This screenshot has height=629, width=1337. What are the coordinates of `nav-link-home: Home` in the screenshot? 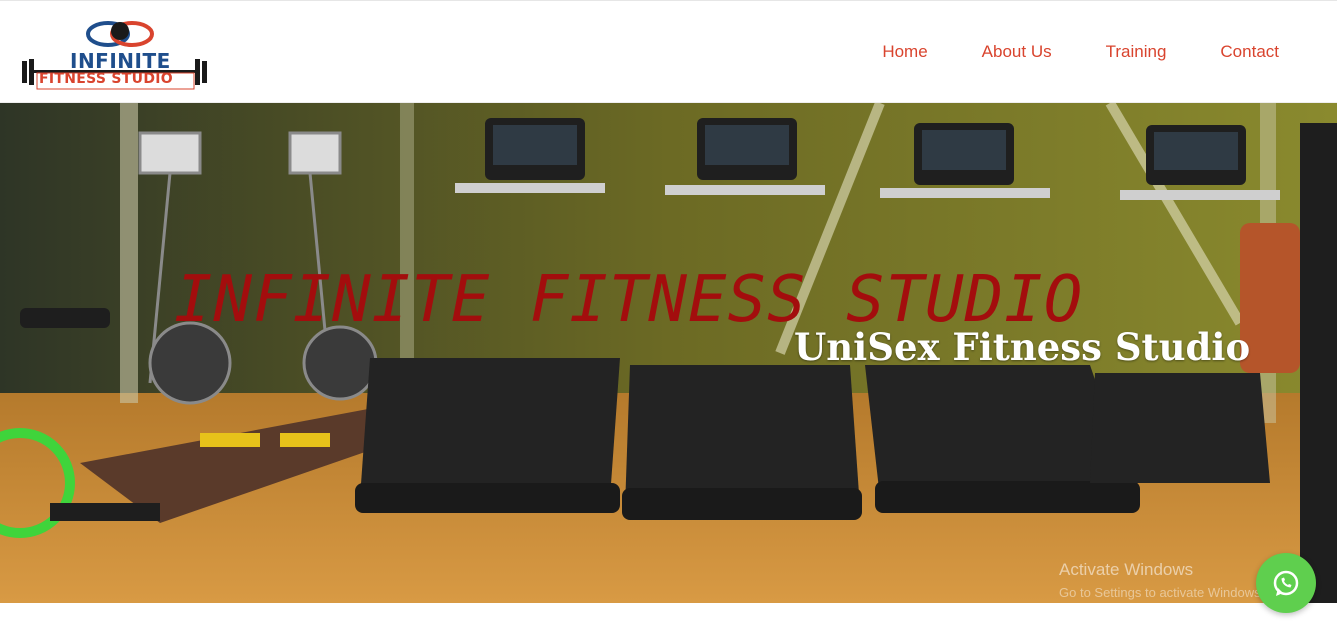 It's located at (904, 52).